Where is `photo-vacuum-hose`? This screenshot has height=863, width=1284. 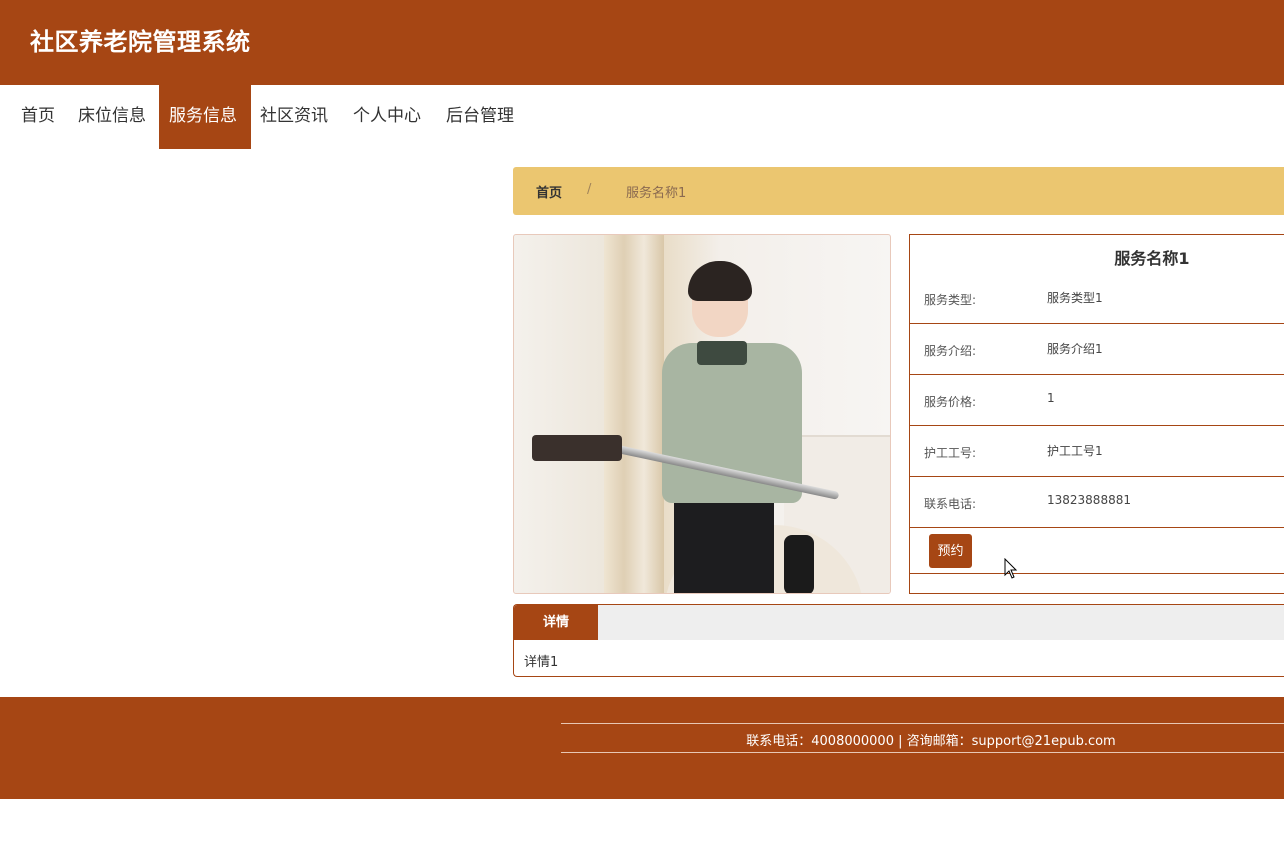 photo-vacuum-hose is located at coordinates (799, 564).